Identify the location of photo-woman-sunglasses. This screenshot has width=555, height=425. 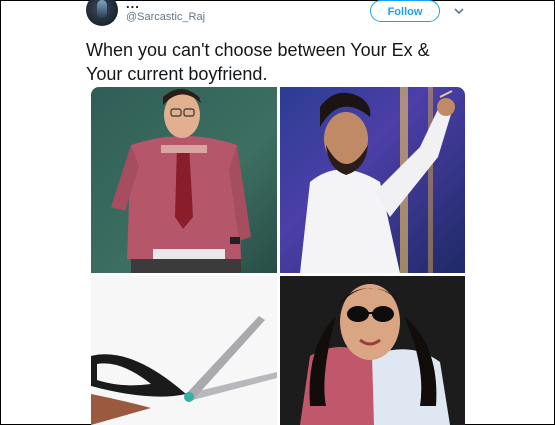
(372, 350).